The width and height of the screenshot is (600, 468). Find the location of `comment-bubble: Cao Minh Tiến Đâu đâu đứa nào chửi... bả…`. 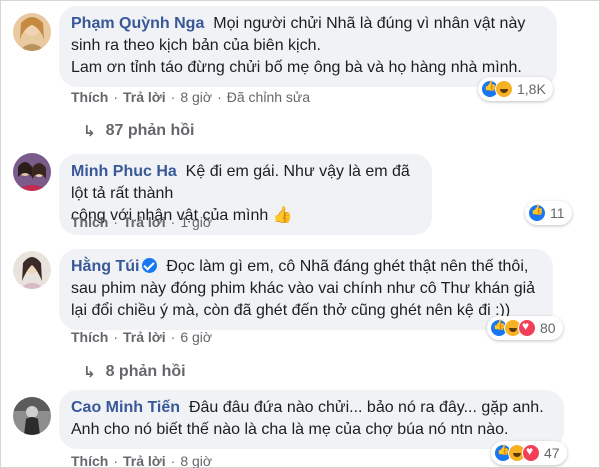

comment-bubble: Cao Minh Tiến Đâu đâu đứa nào chửi... bả… is located at coordinates (311, 419).